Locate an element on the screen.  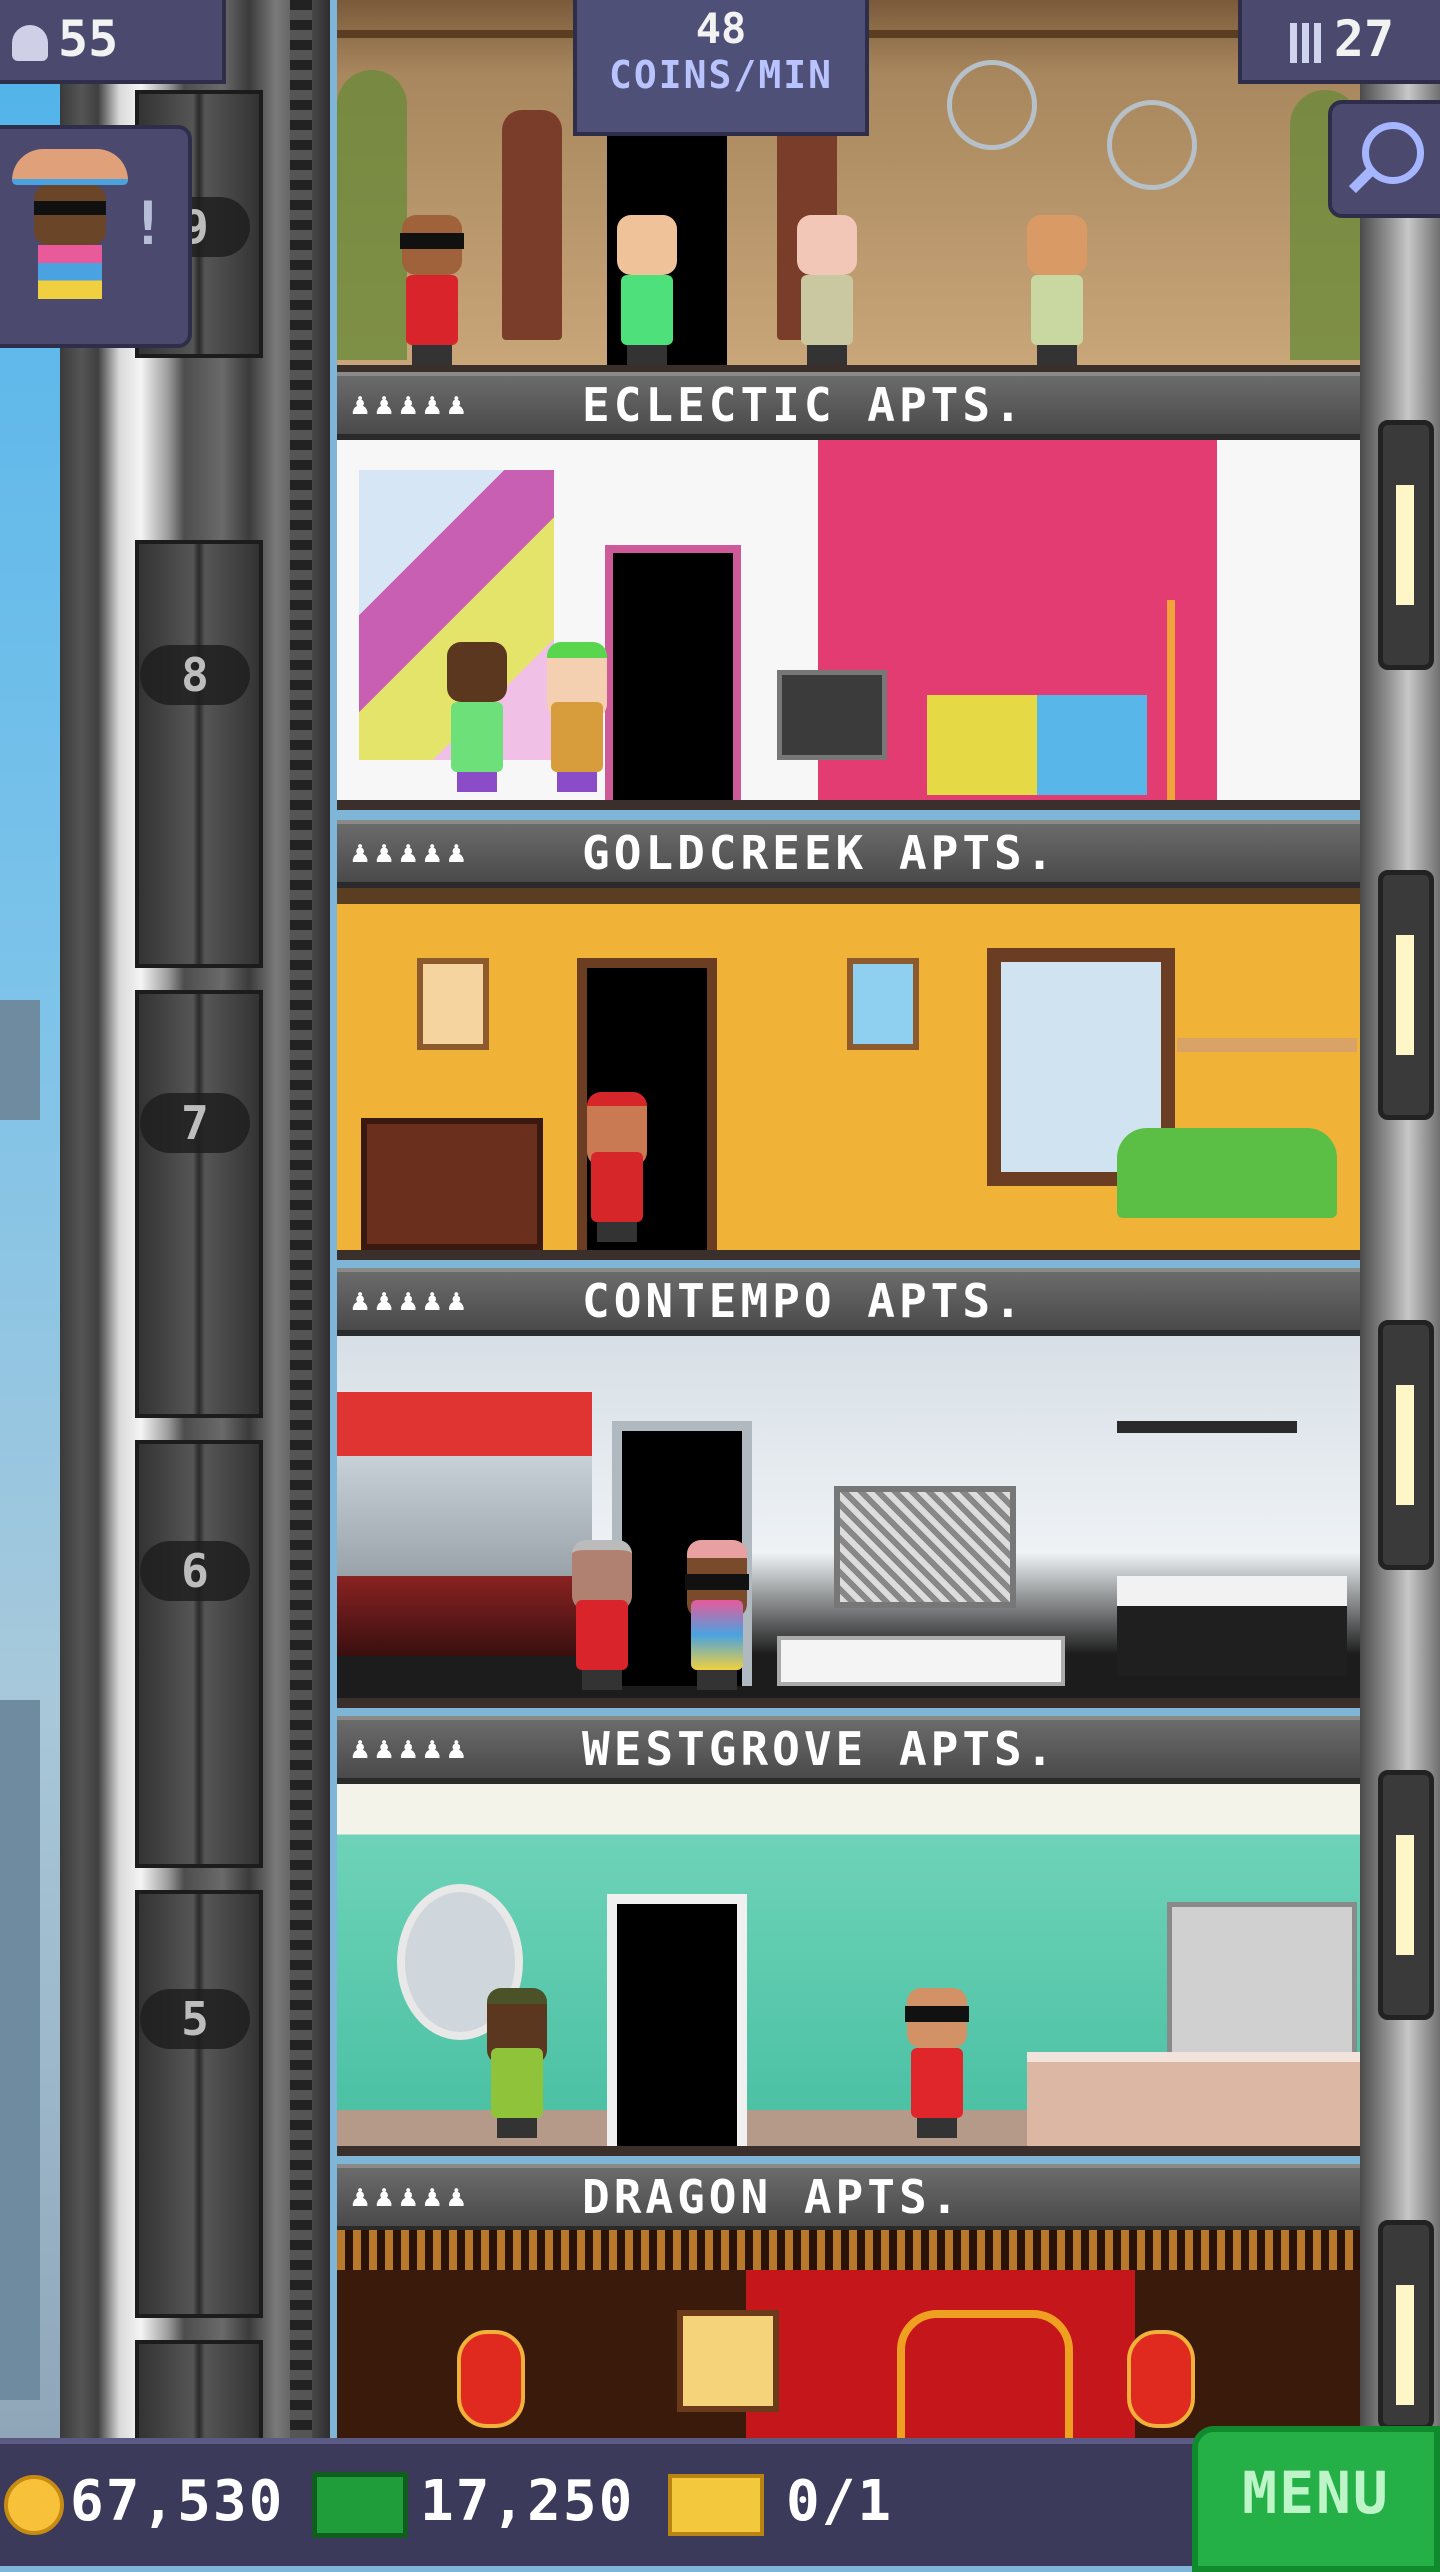
green-sofa is located at coordinates (1227, 1173).